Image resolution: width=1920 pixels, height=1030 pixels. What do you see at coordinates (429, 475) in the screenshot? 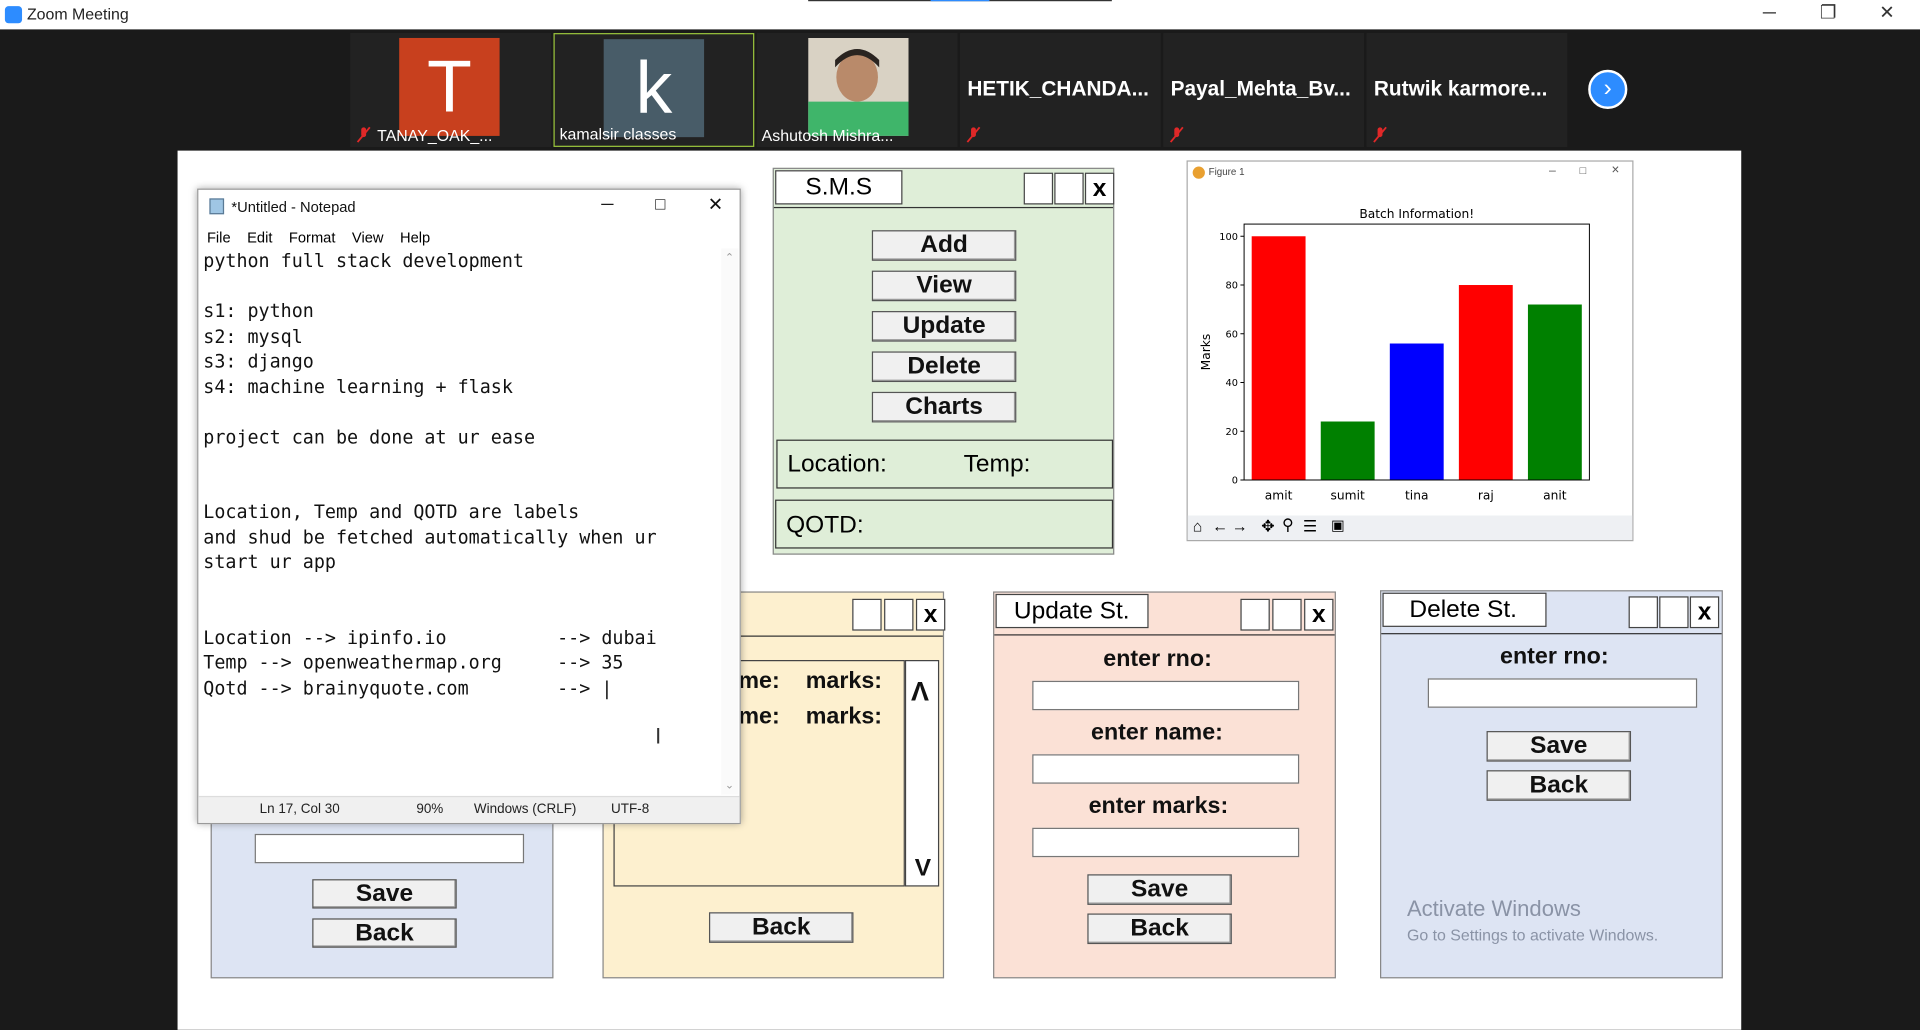
I see `notepad-text-area: python full stack development s1` at bounding box center [429, 475].